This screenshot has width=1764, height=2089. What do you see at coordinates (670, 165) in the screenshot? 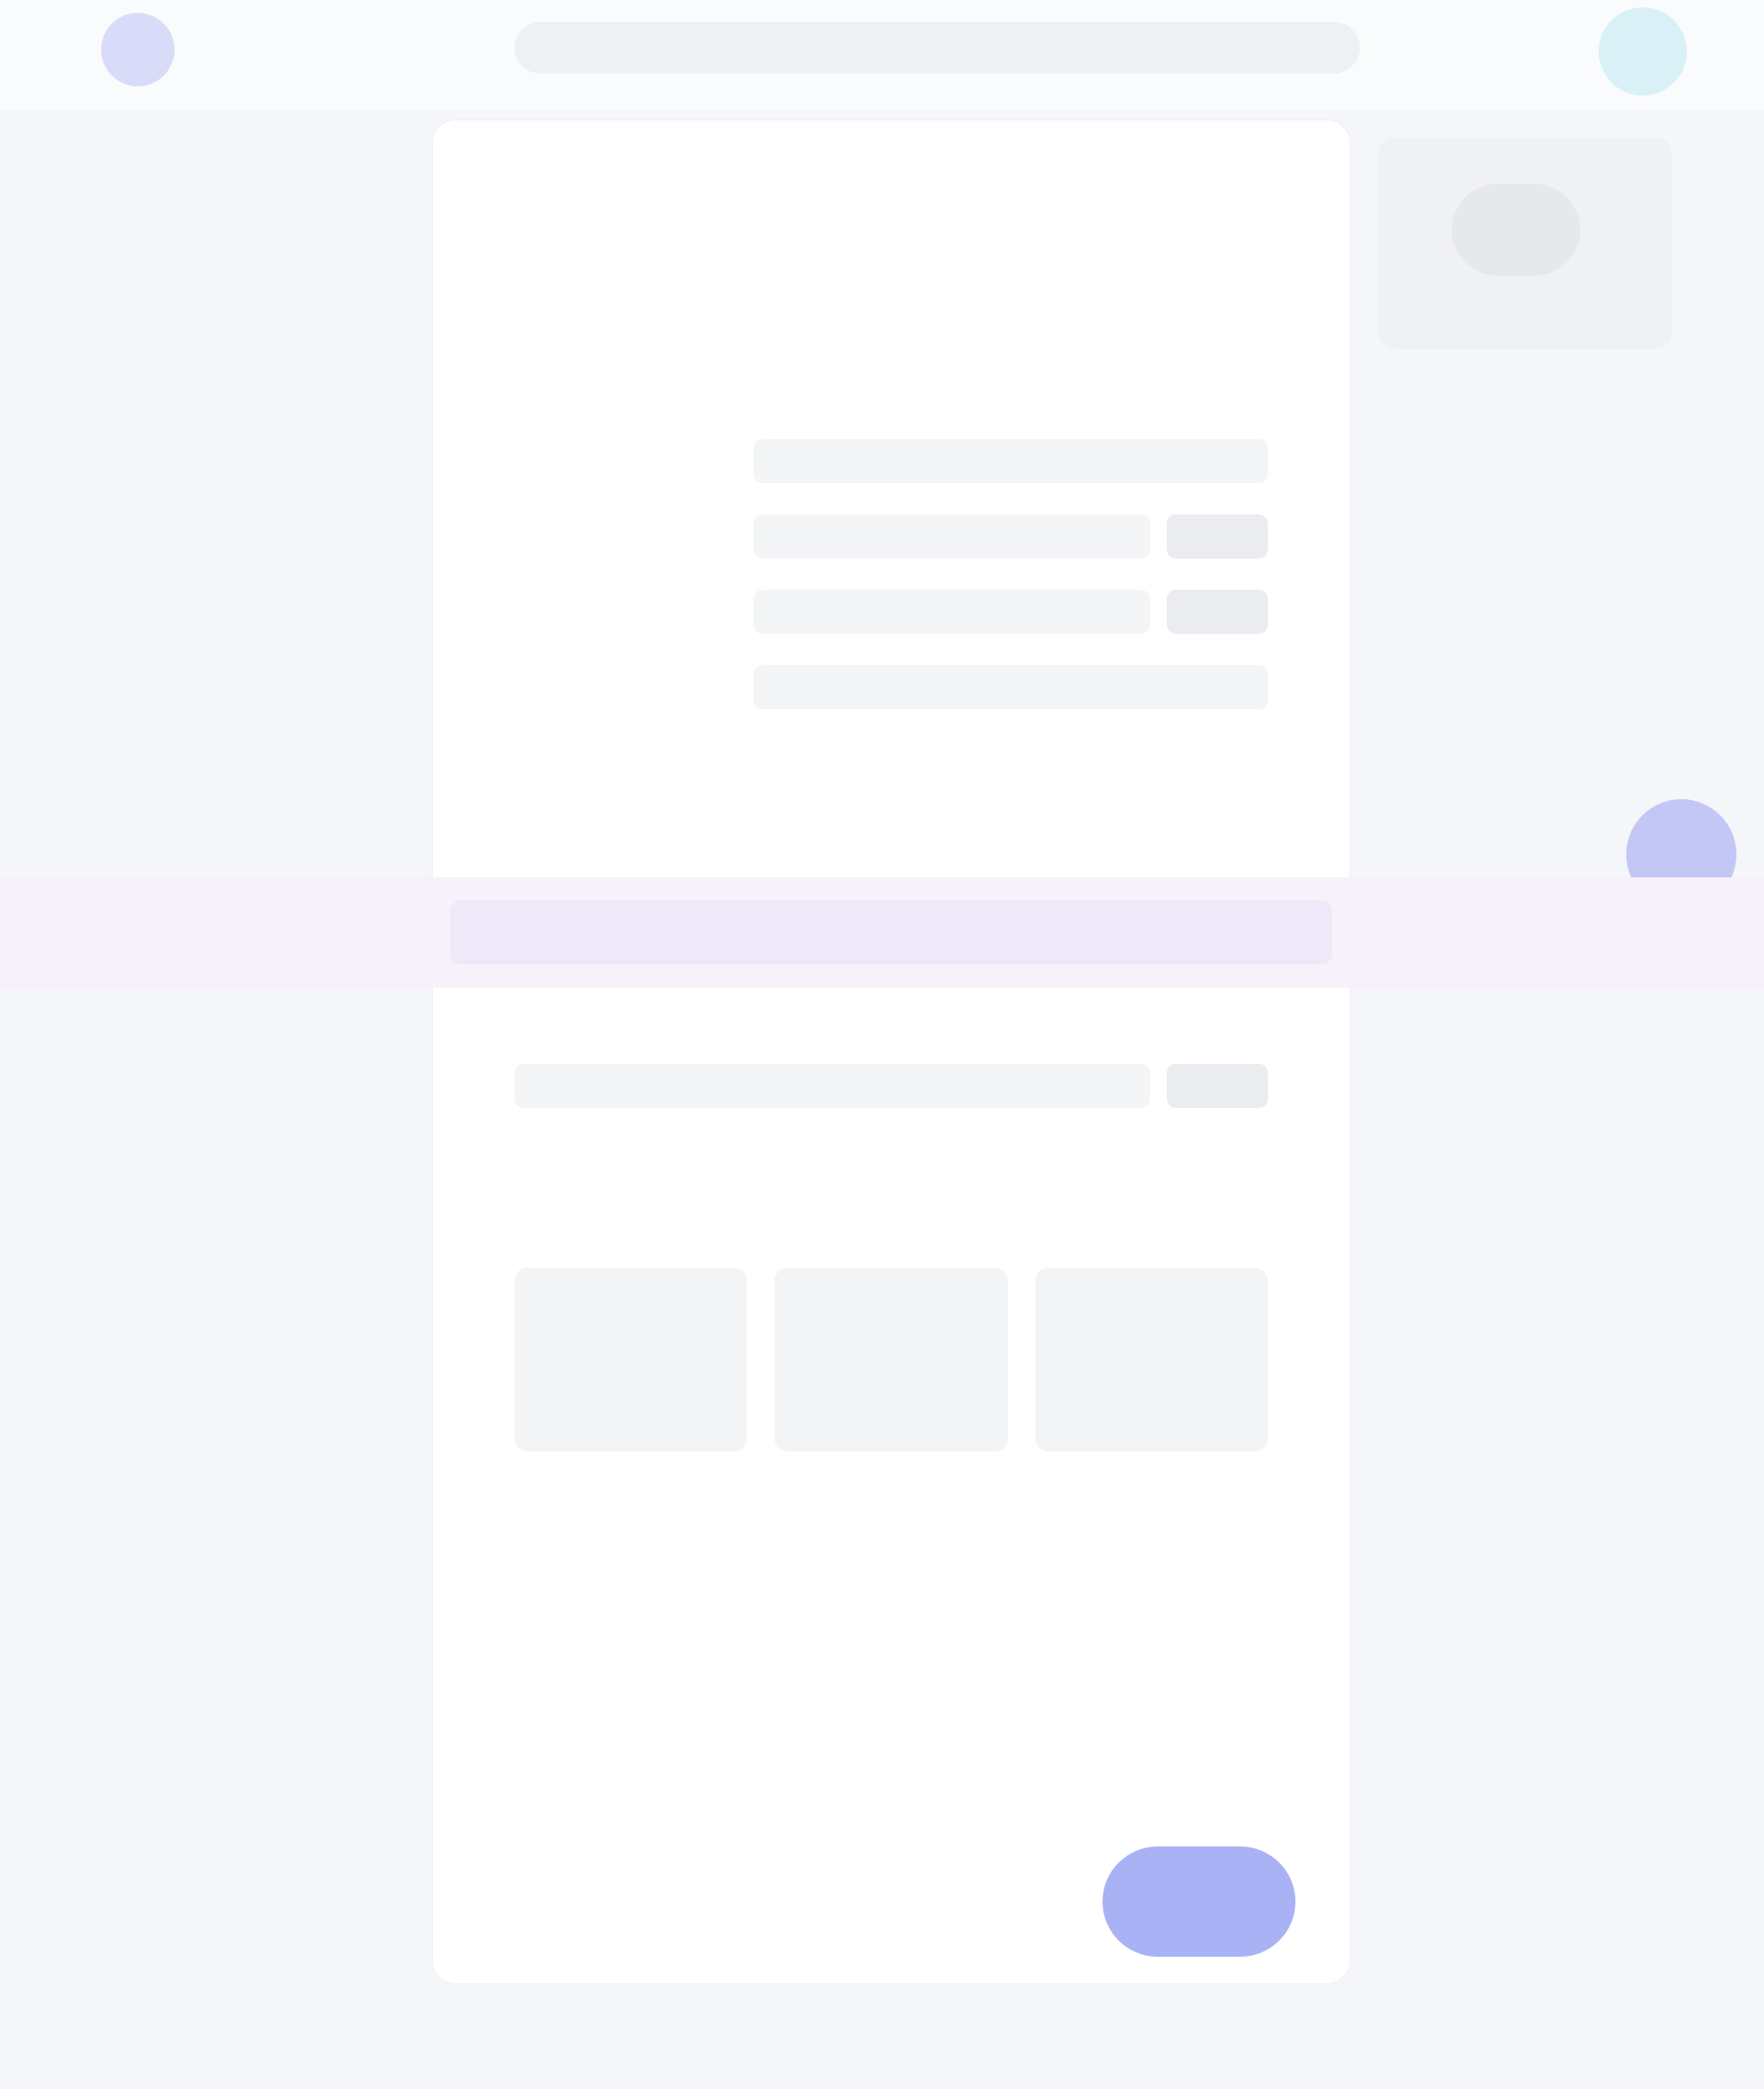
I see `page-title` at bounding box center [670, 165].